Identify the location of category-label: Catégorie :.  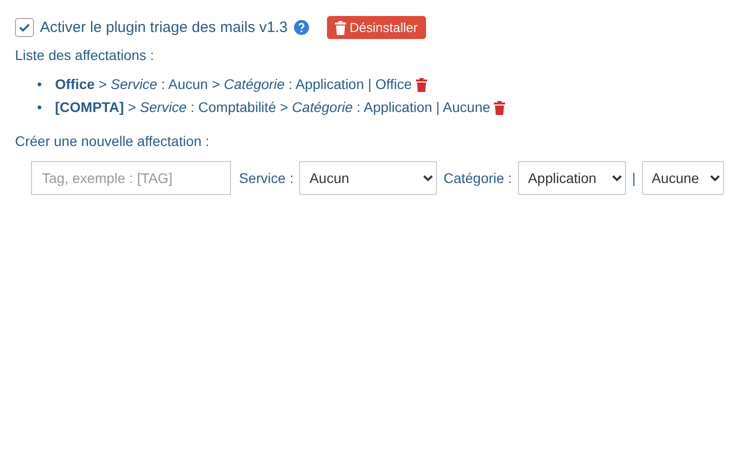
(477, 178).